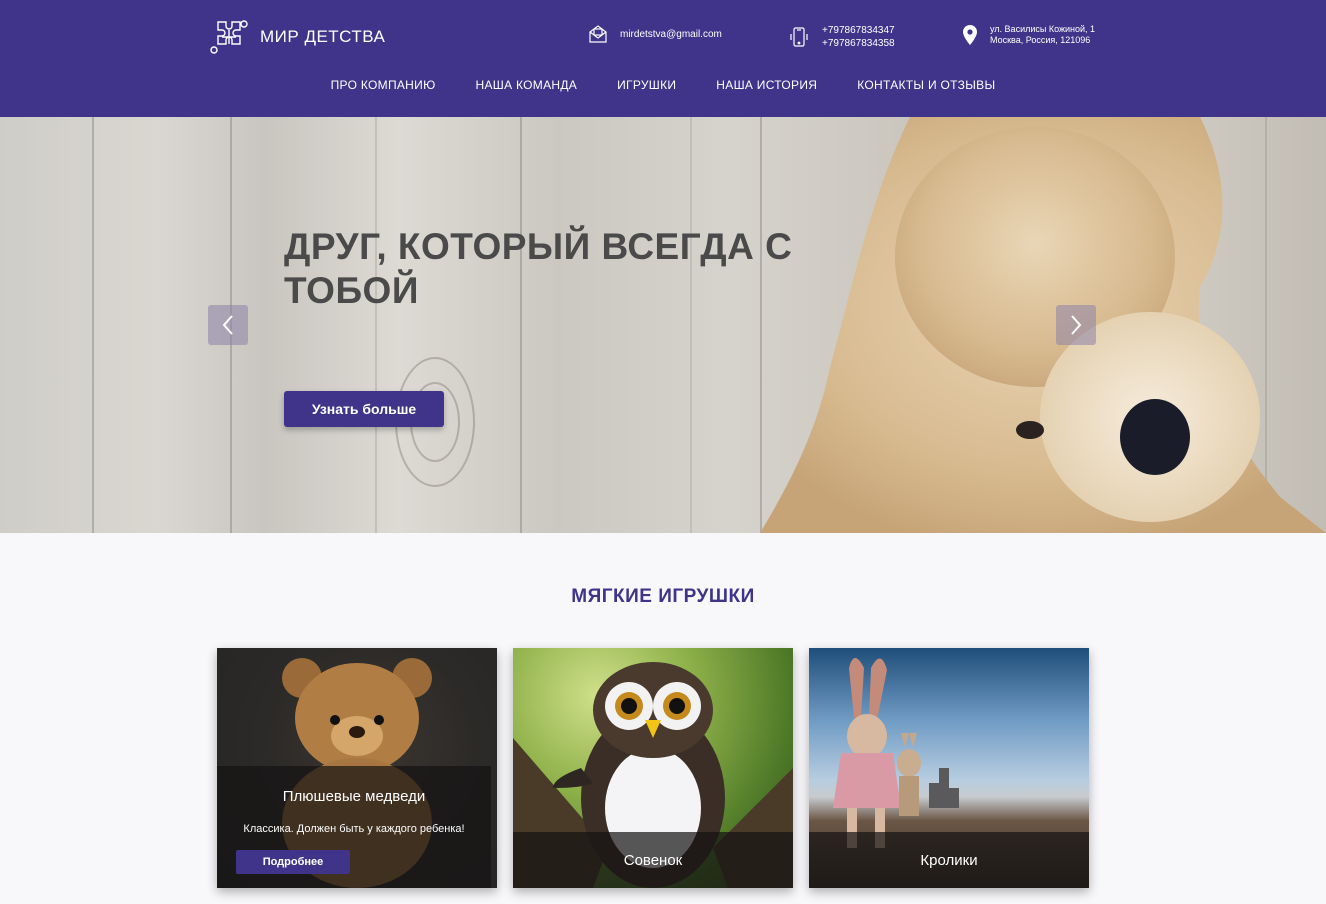 The height and width of the screenshot is (904, 1326). Describe the element at coordinates (858, 30) in the screenshot. I see `phone-1: +797867834347` at that location.